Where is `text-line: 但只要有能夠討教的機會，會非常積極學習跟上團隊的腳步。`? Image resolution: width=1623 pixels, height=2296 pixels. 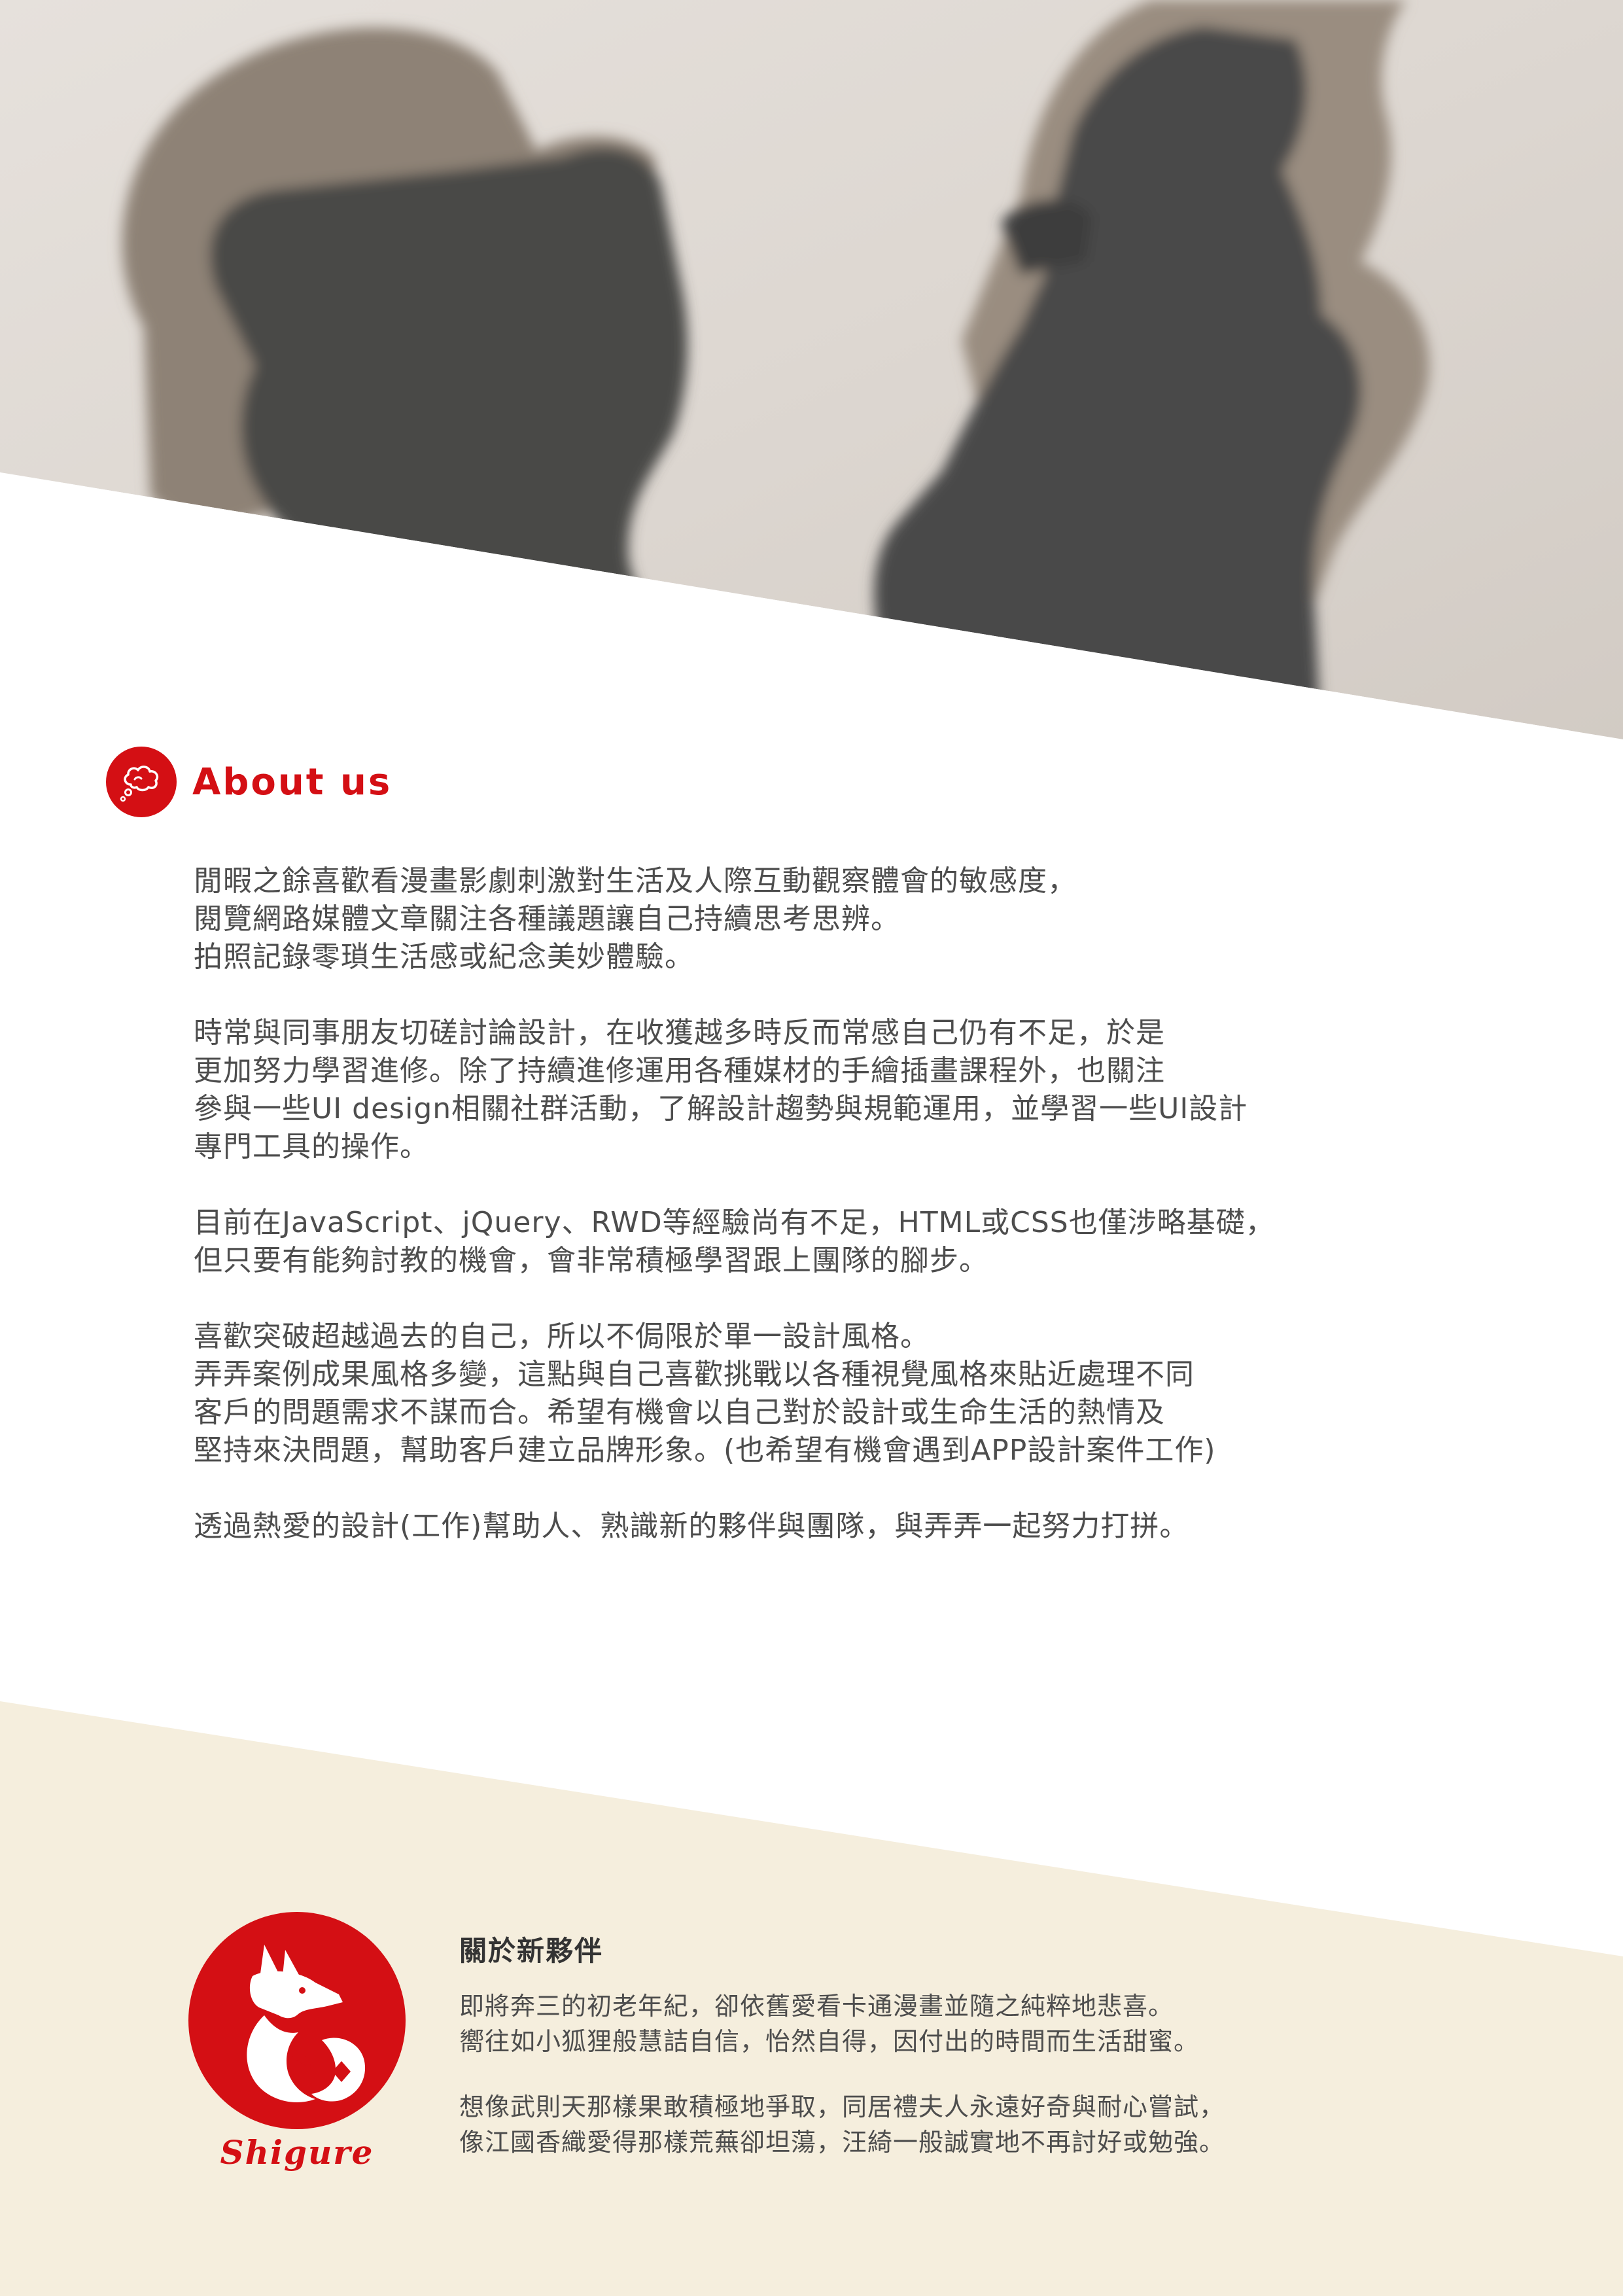
text-line: 但只要有能夠討教的機會，會非常積極學習跟上團隊的腳步。 is located at coordinates (591, 1260).